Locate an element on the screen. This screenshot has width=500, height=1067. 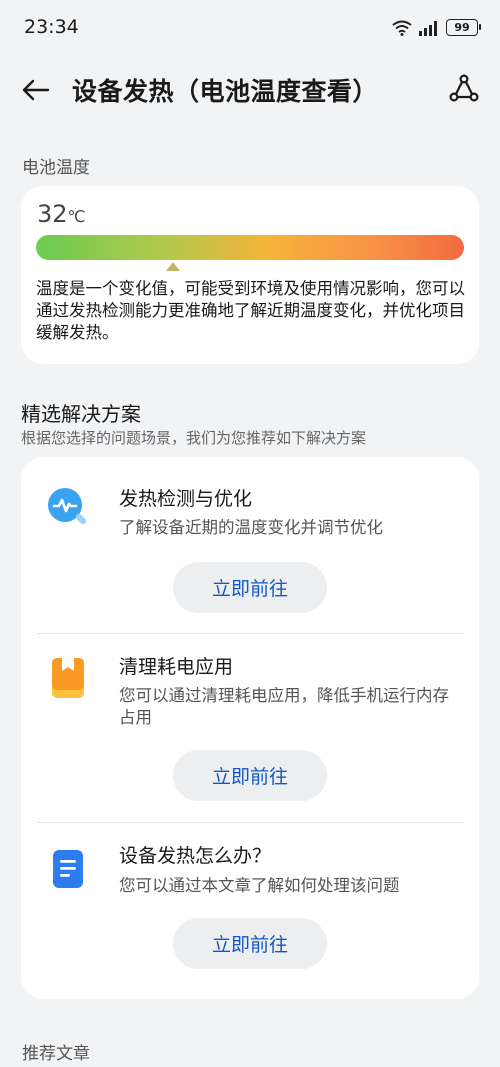
solution-title: 清理耗电应用 is located at coordinates (176, 667).